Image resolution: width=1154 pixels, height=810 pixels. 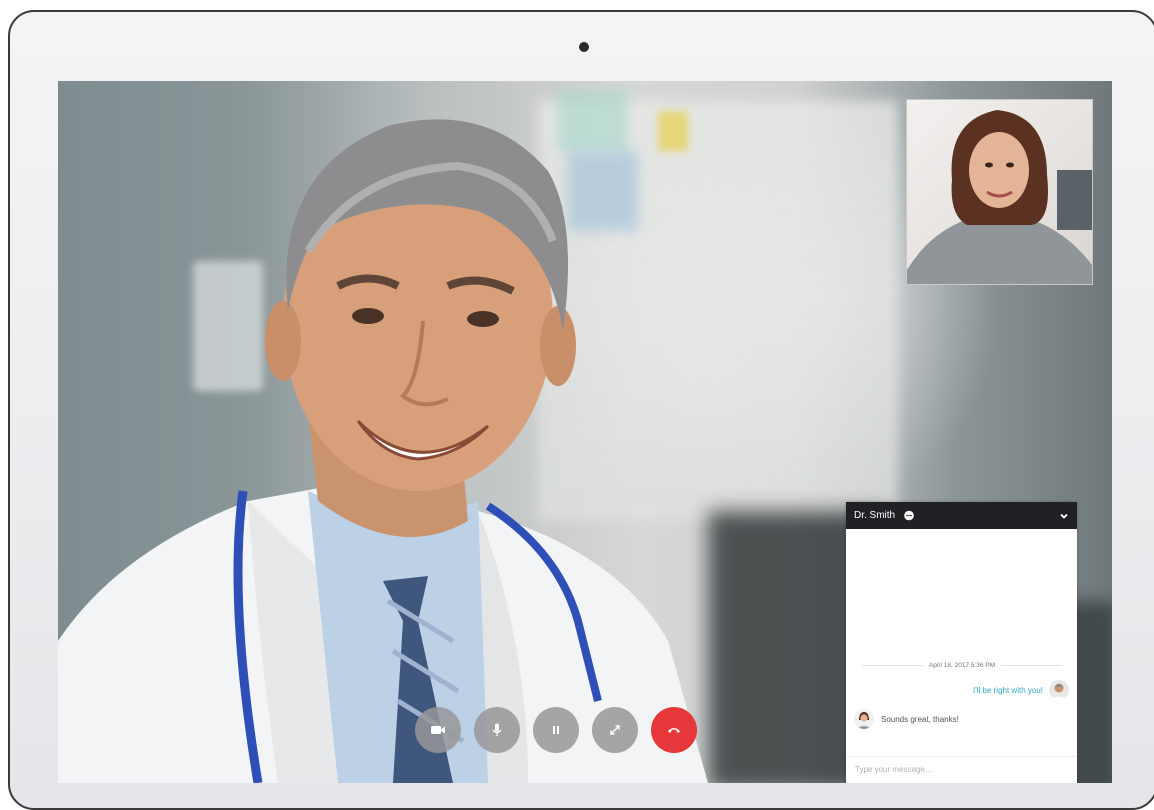 I want to click on hang-up-icon, so click(x=674, y=730).